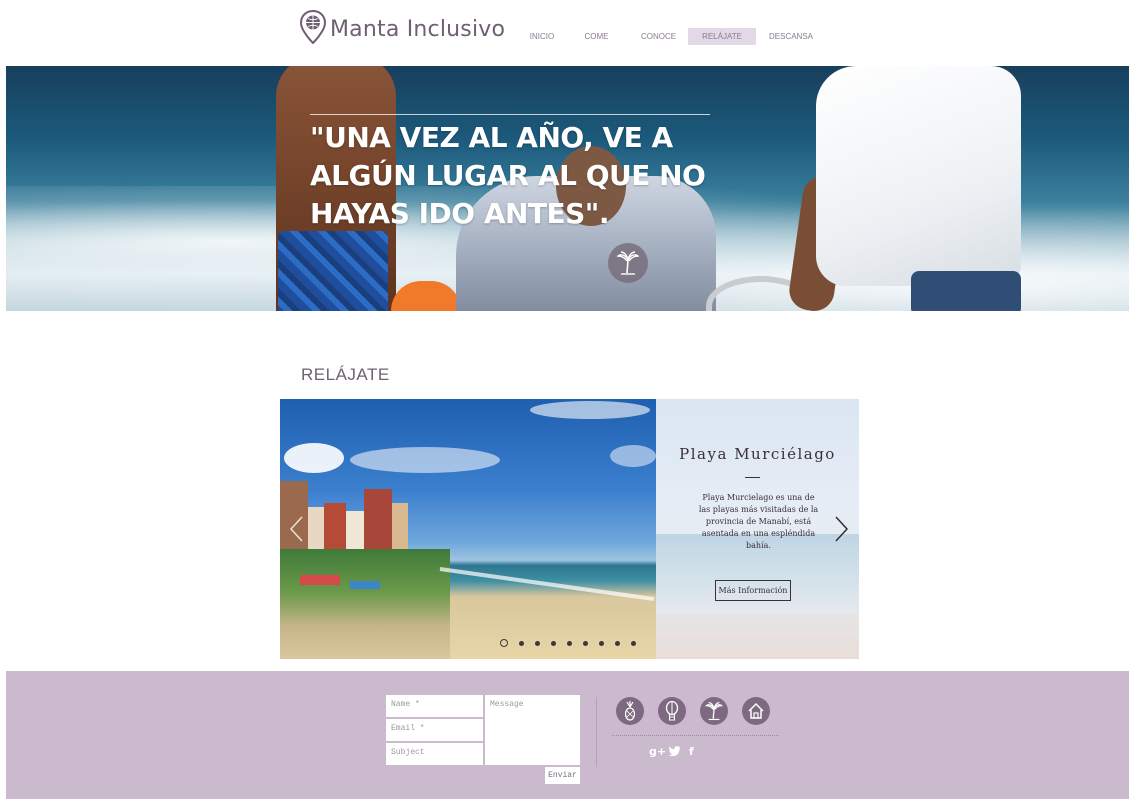  I want to click on slide-title: Playa Murciélago, so click(757, 454).